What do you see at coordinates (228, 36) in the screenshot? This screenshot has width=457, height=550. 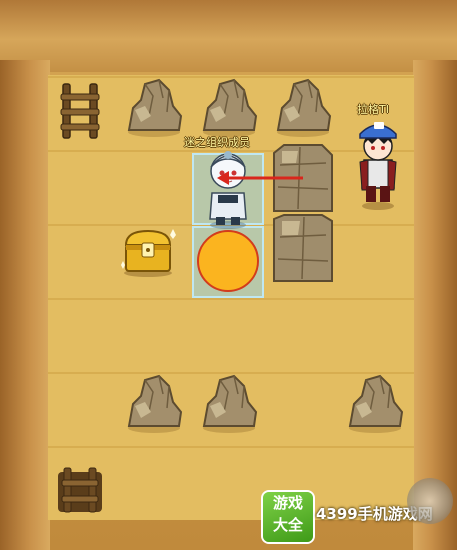 I see `cliff-top-border` at bounding box center [228, 36].